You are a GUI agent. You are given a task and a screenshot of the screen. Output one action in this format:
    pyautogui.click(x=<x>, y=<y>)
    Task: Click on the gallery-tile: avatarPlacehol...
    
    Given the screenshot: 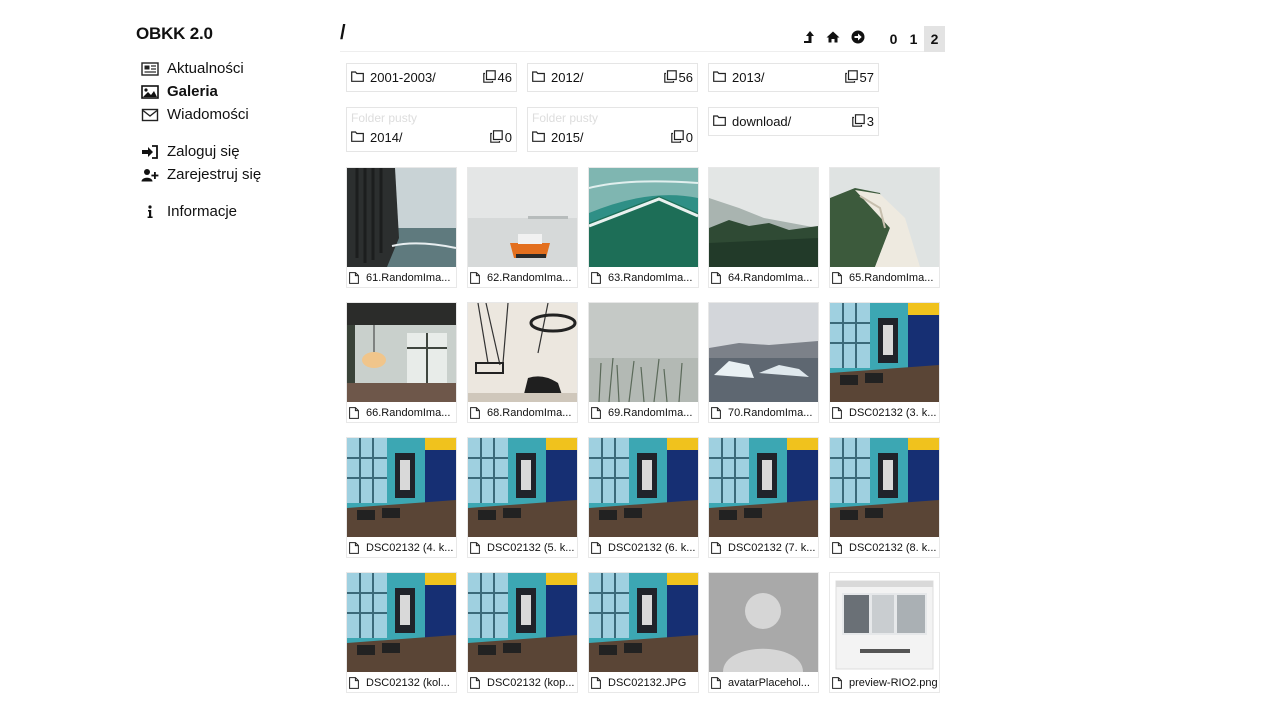 What is the action you would take?
    pyautogui.click(x=763, y=632)
    